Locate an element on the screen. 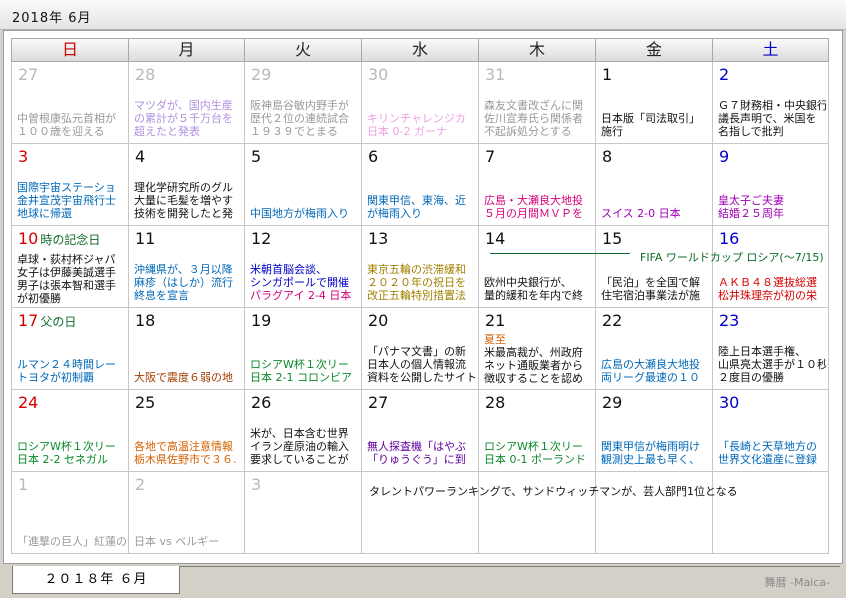 The width and height of the screenshot is (846, 598). event-text: 日本 0-1 ポーランド is located at coordinates (538, 459).